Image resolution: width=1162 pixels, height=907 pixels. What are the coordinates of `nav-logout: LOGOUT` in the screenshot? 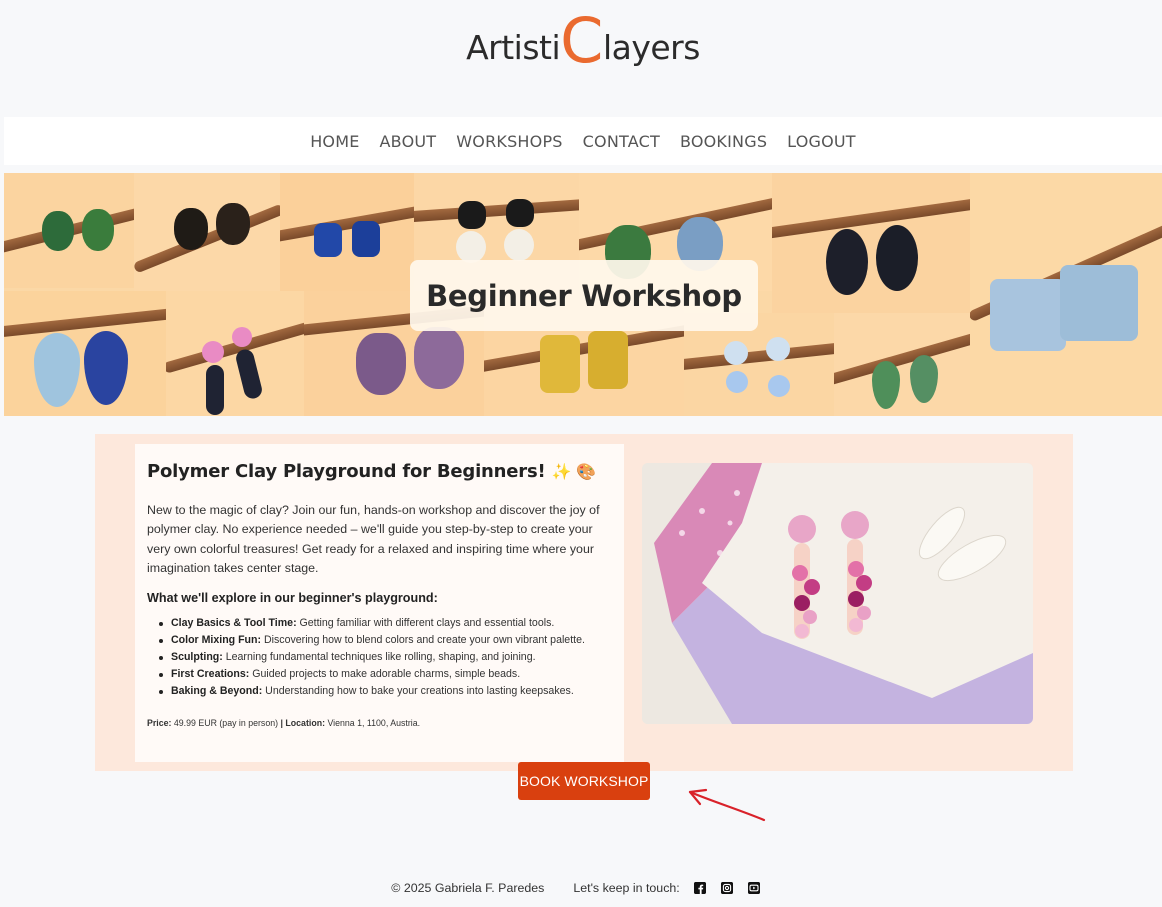 It's located at (821, 141).